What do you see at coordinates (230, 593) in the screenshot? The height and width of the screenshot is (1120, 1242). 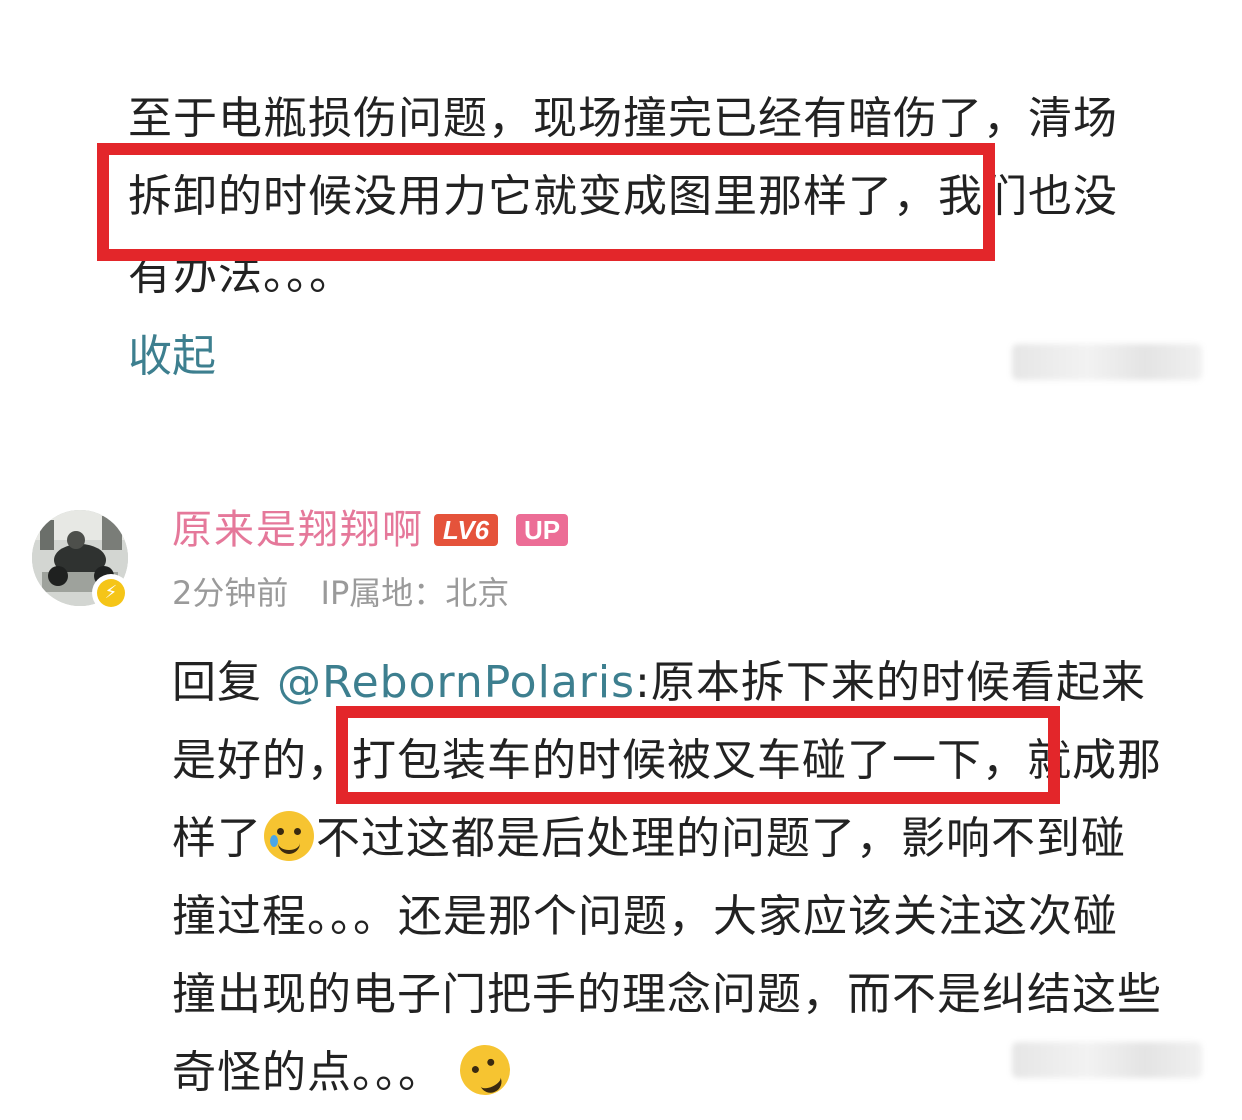 I see `reply-time: 2分钟前` at bounding box center [230, 593].